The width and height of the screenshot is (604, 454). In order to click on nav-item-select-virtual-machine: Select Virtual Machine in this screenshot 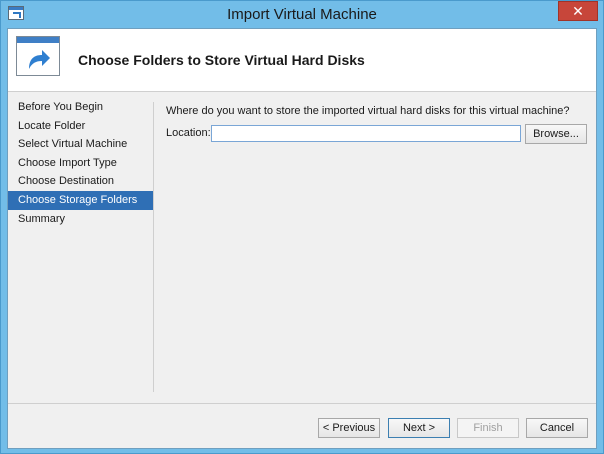, I will do `click(81, 144)`.